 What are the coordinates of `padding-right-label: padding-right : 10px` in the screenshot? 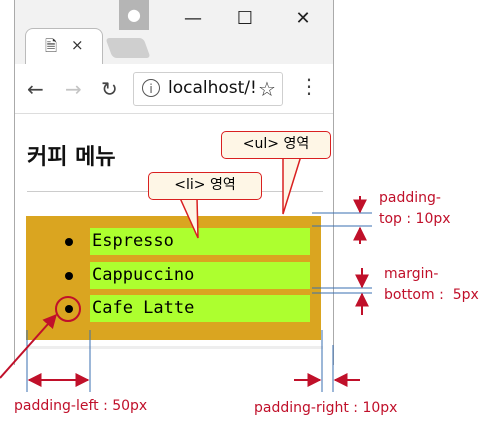 It's located at (326, 408).